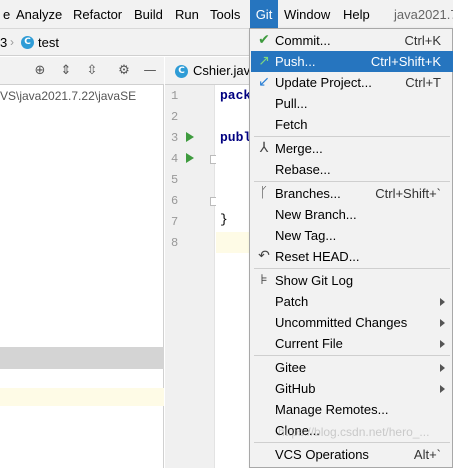 Image resolution: width=453 pixels, height=468 pixels. What do you see at coordinates (352, 82) in the screenshot?
I see `menu-item-update-project: ↙ Update Project... Ctrl+T` at bounding box center [352, 82].